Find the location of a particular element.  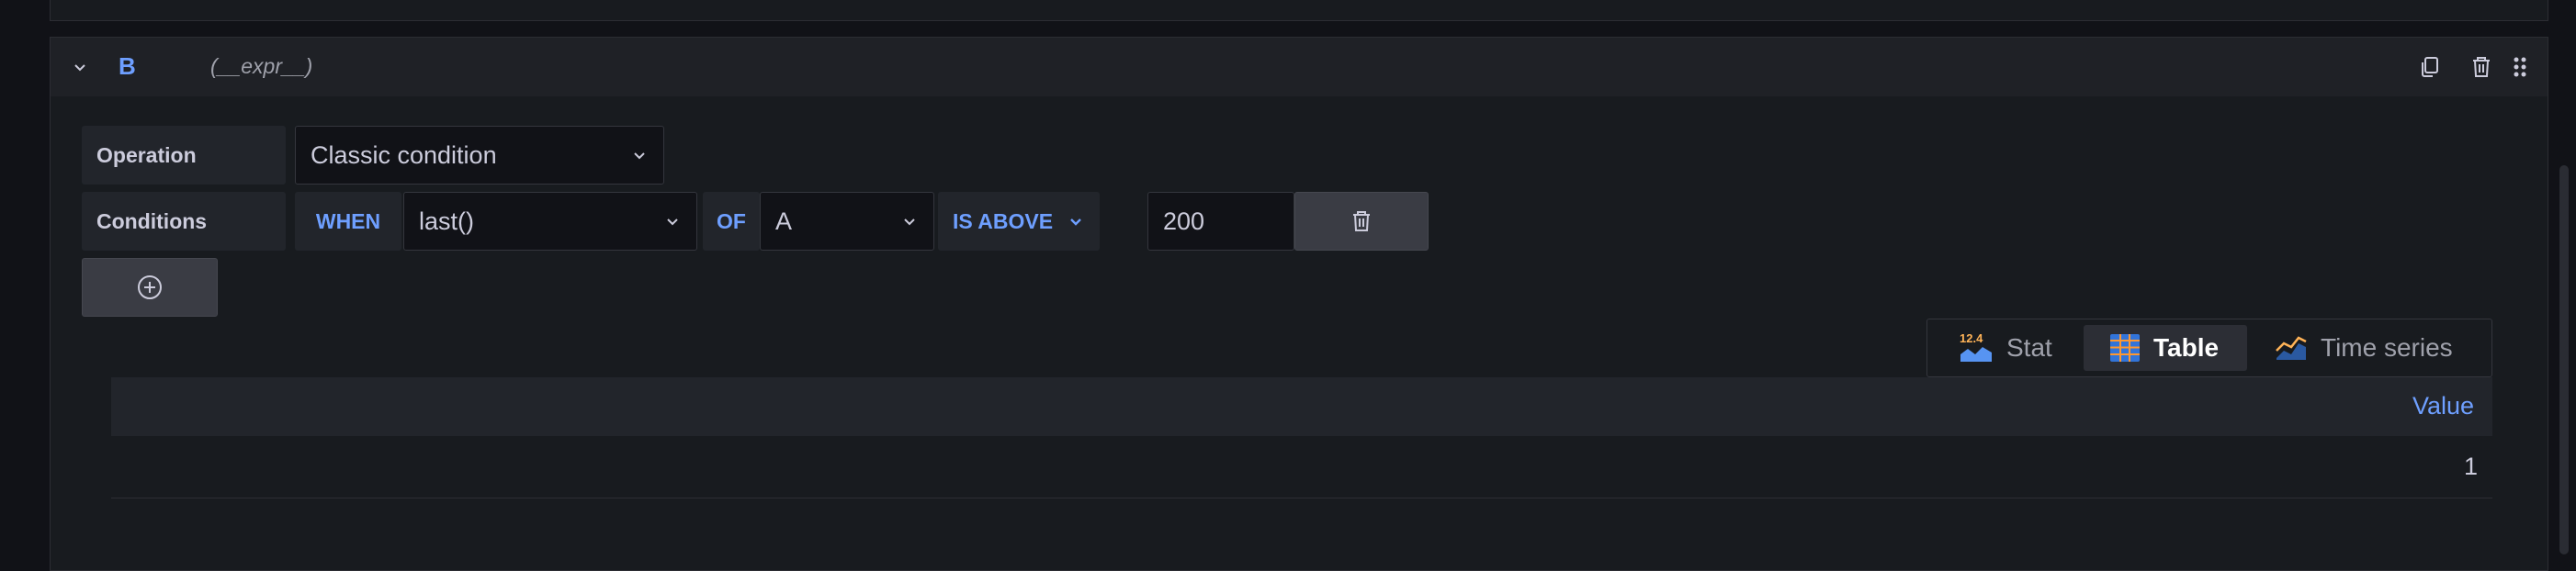

column-header-value: Value is located at coordinates (2443, 406).